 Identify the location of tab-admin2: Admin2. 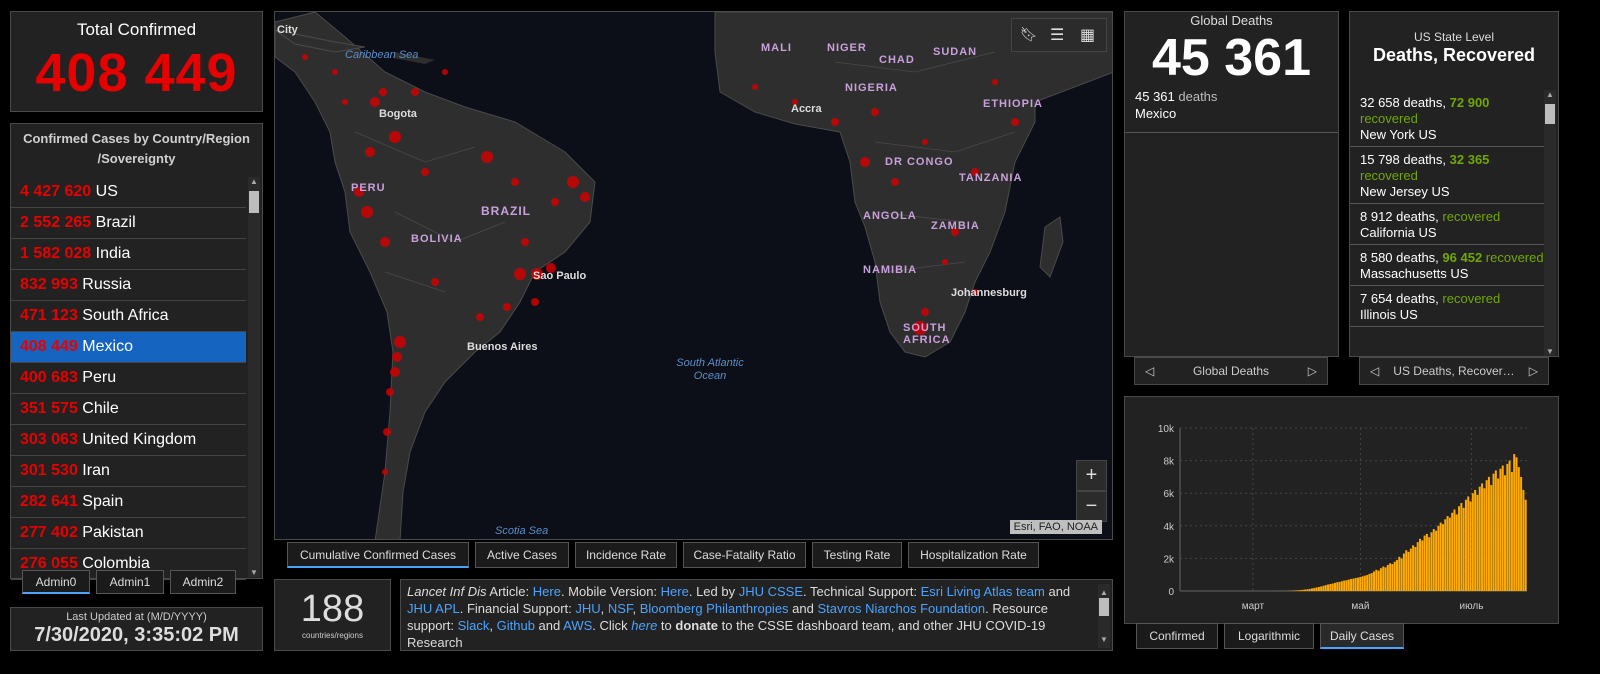
(203, 582).